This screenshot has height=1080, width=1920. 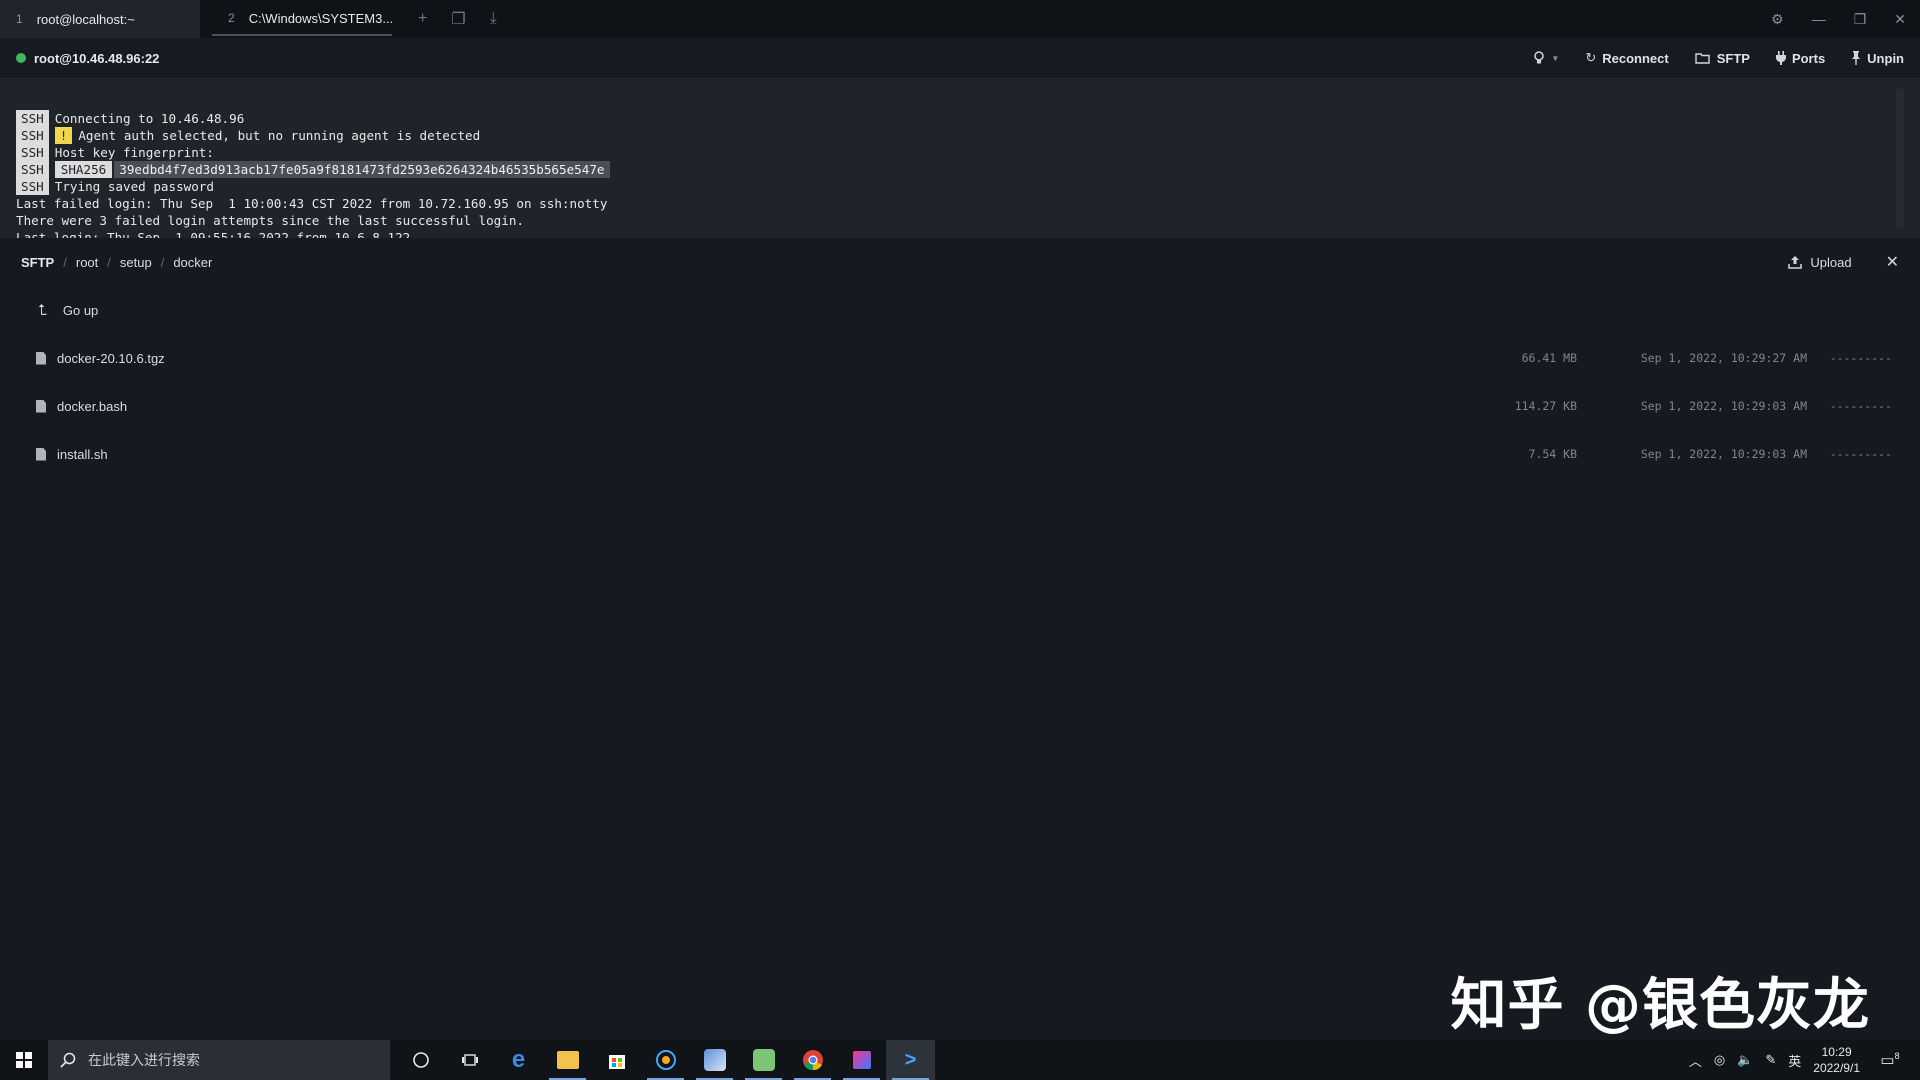 I want to click on clock-date: 2022/9/1, so click(x=1836, y=1068).